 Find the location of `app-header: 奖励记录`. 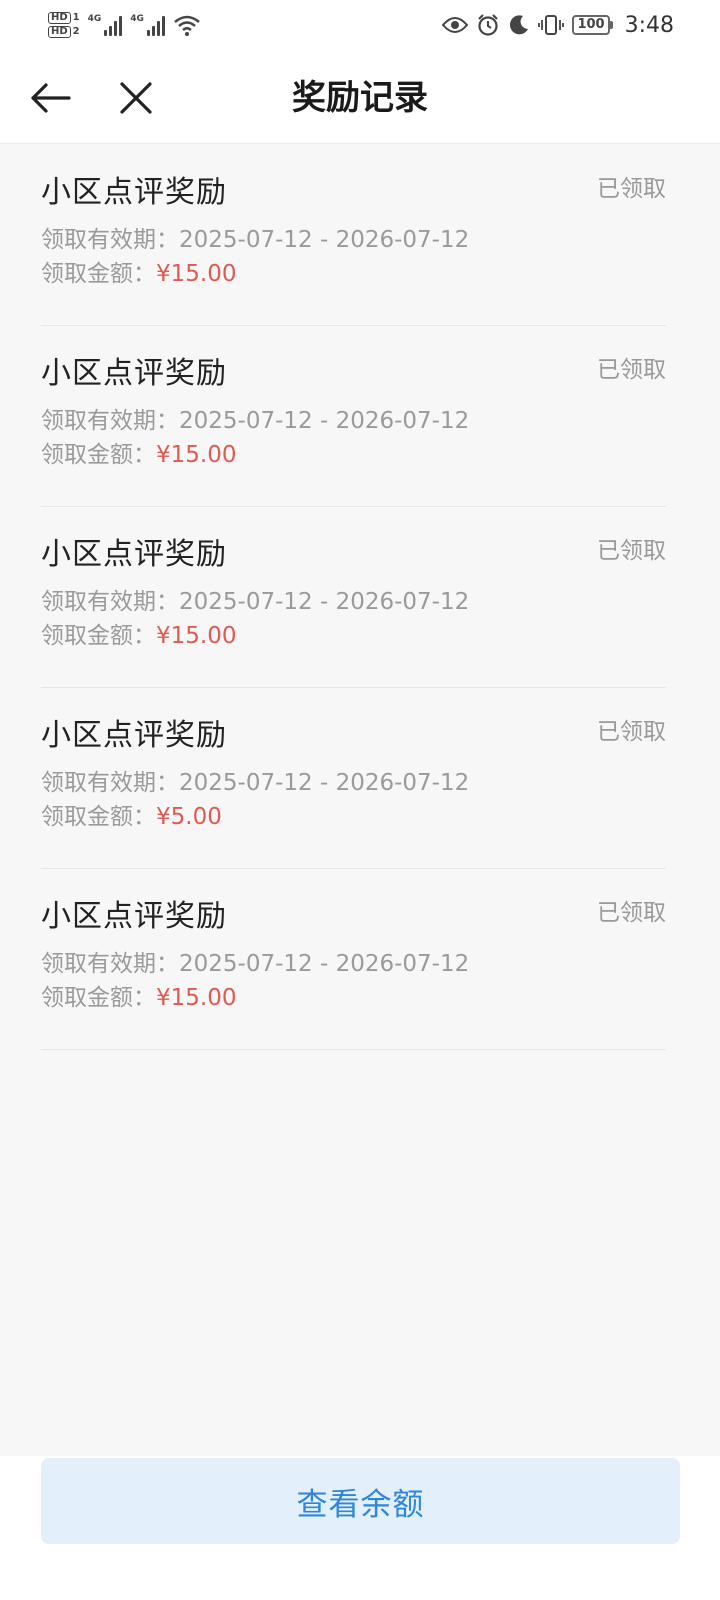

app-header: 奖励记录 is located at coordinates (360, 97).